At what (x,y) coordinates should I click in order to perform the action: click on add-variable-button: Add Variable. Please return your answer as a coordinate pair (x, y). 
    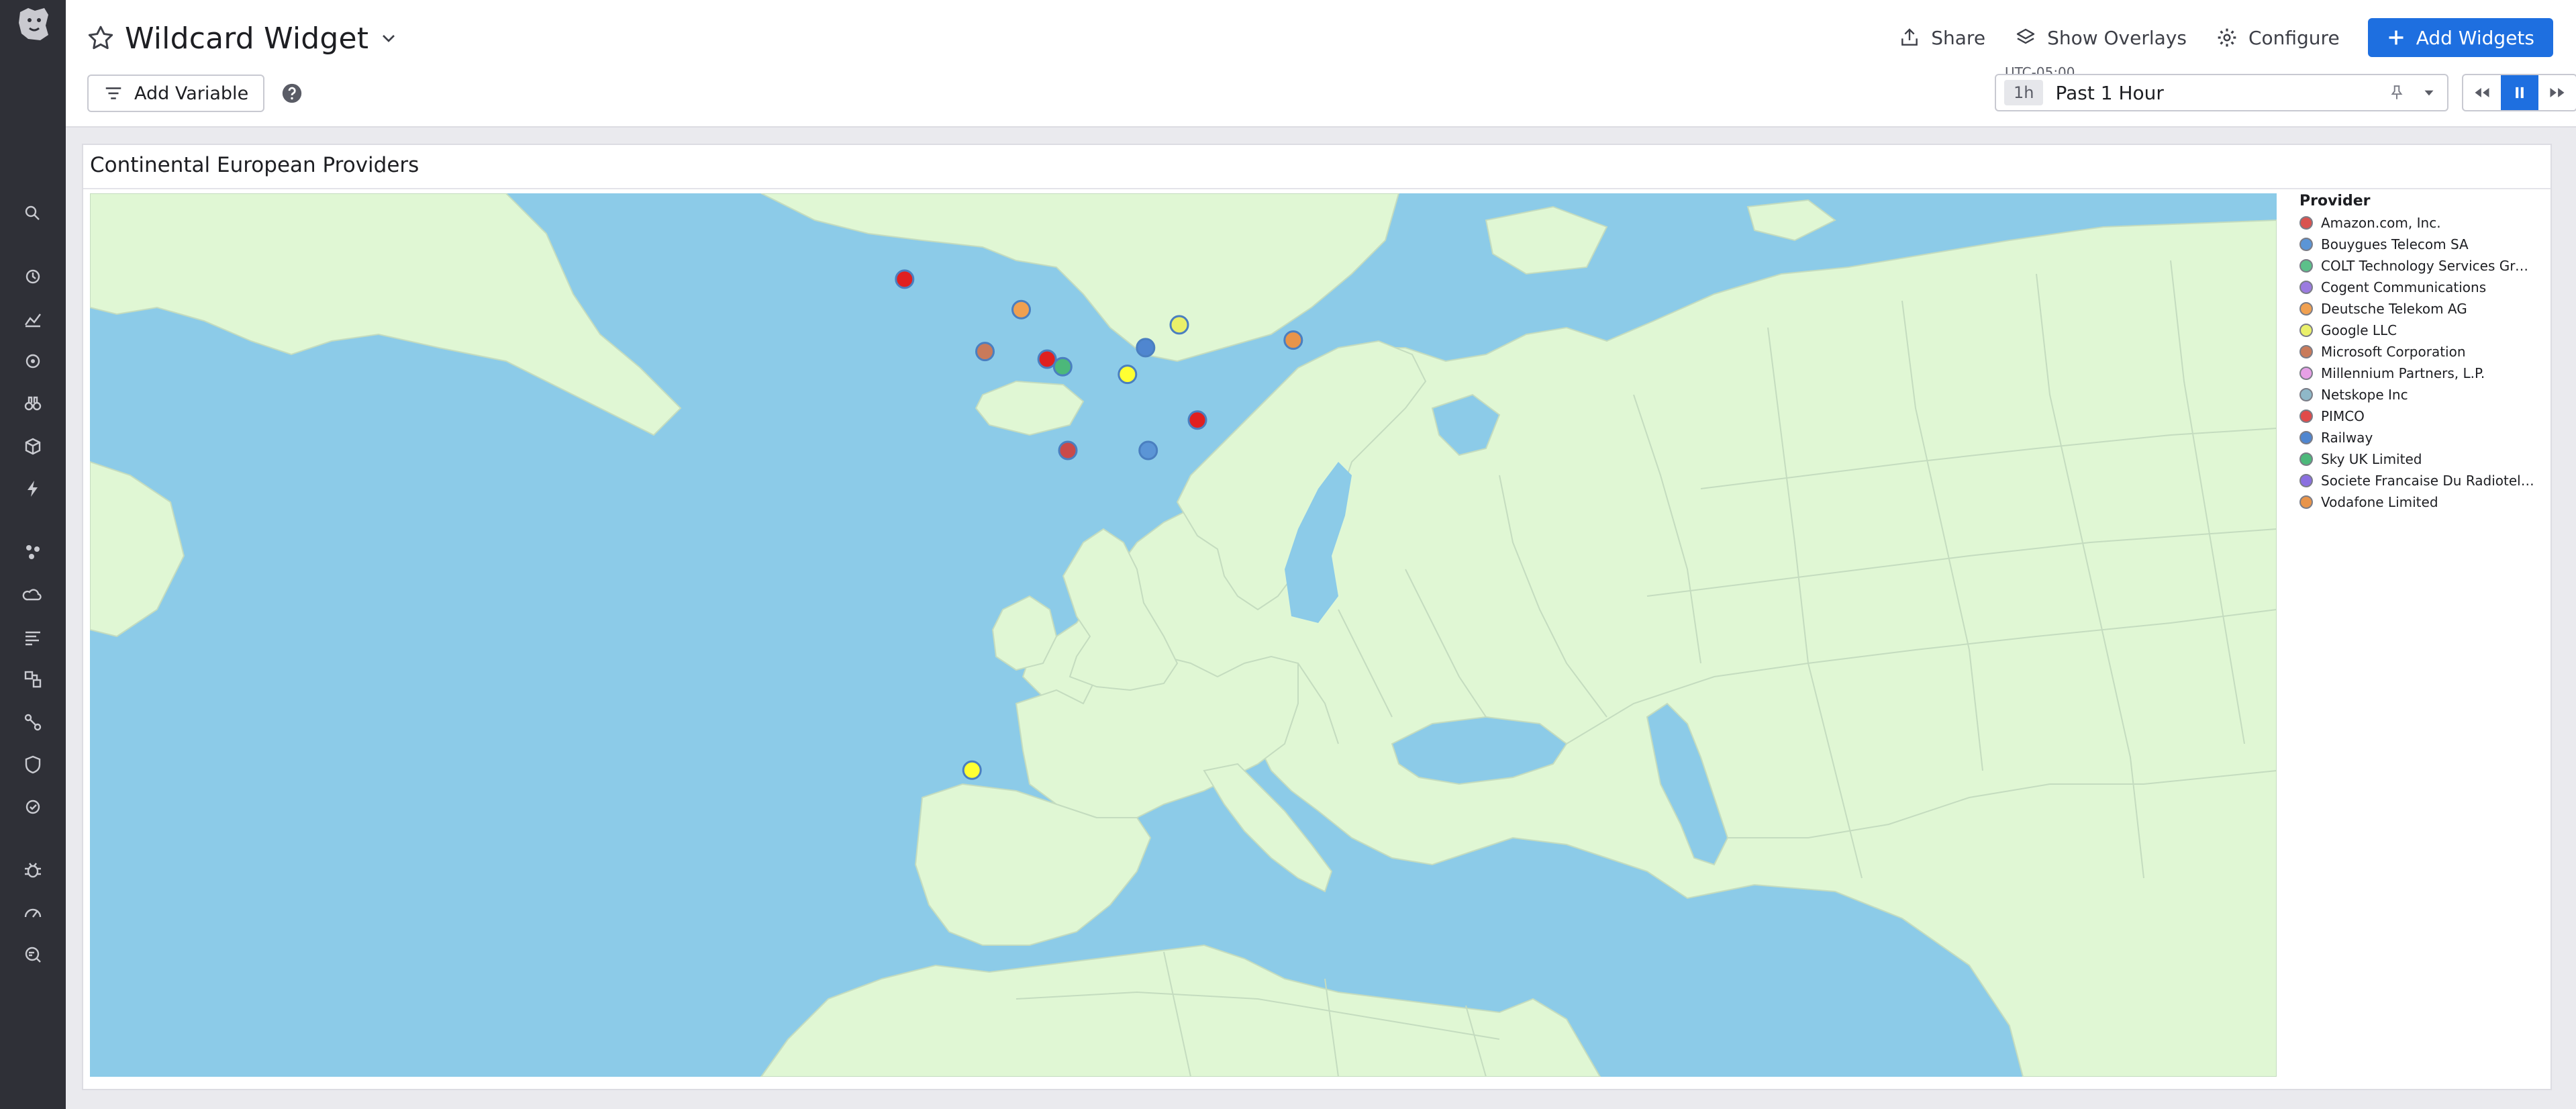
    Looking at the image, I should click on (176, 93).